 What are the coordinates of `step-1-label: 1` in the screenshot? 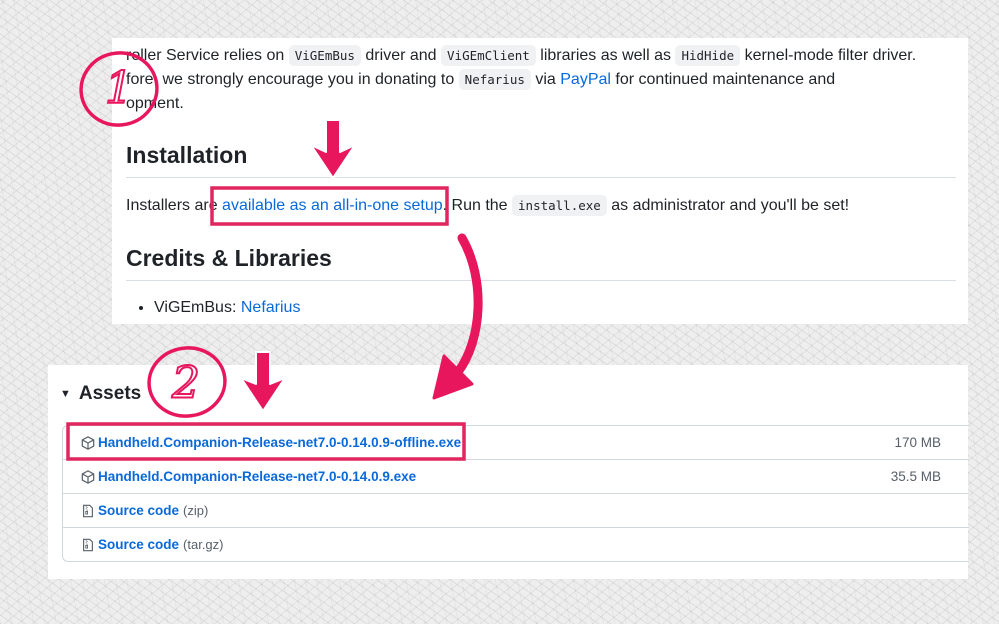 It's located at (119, 88).